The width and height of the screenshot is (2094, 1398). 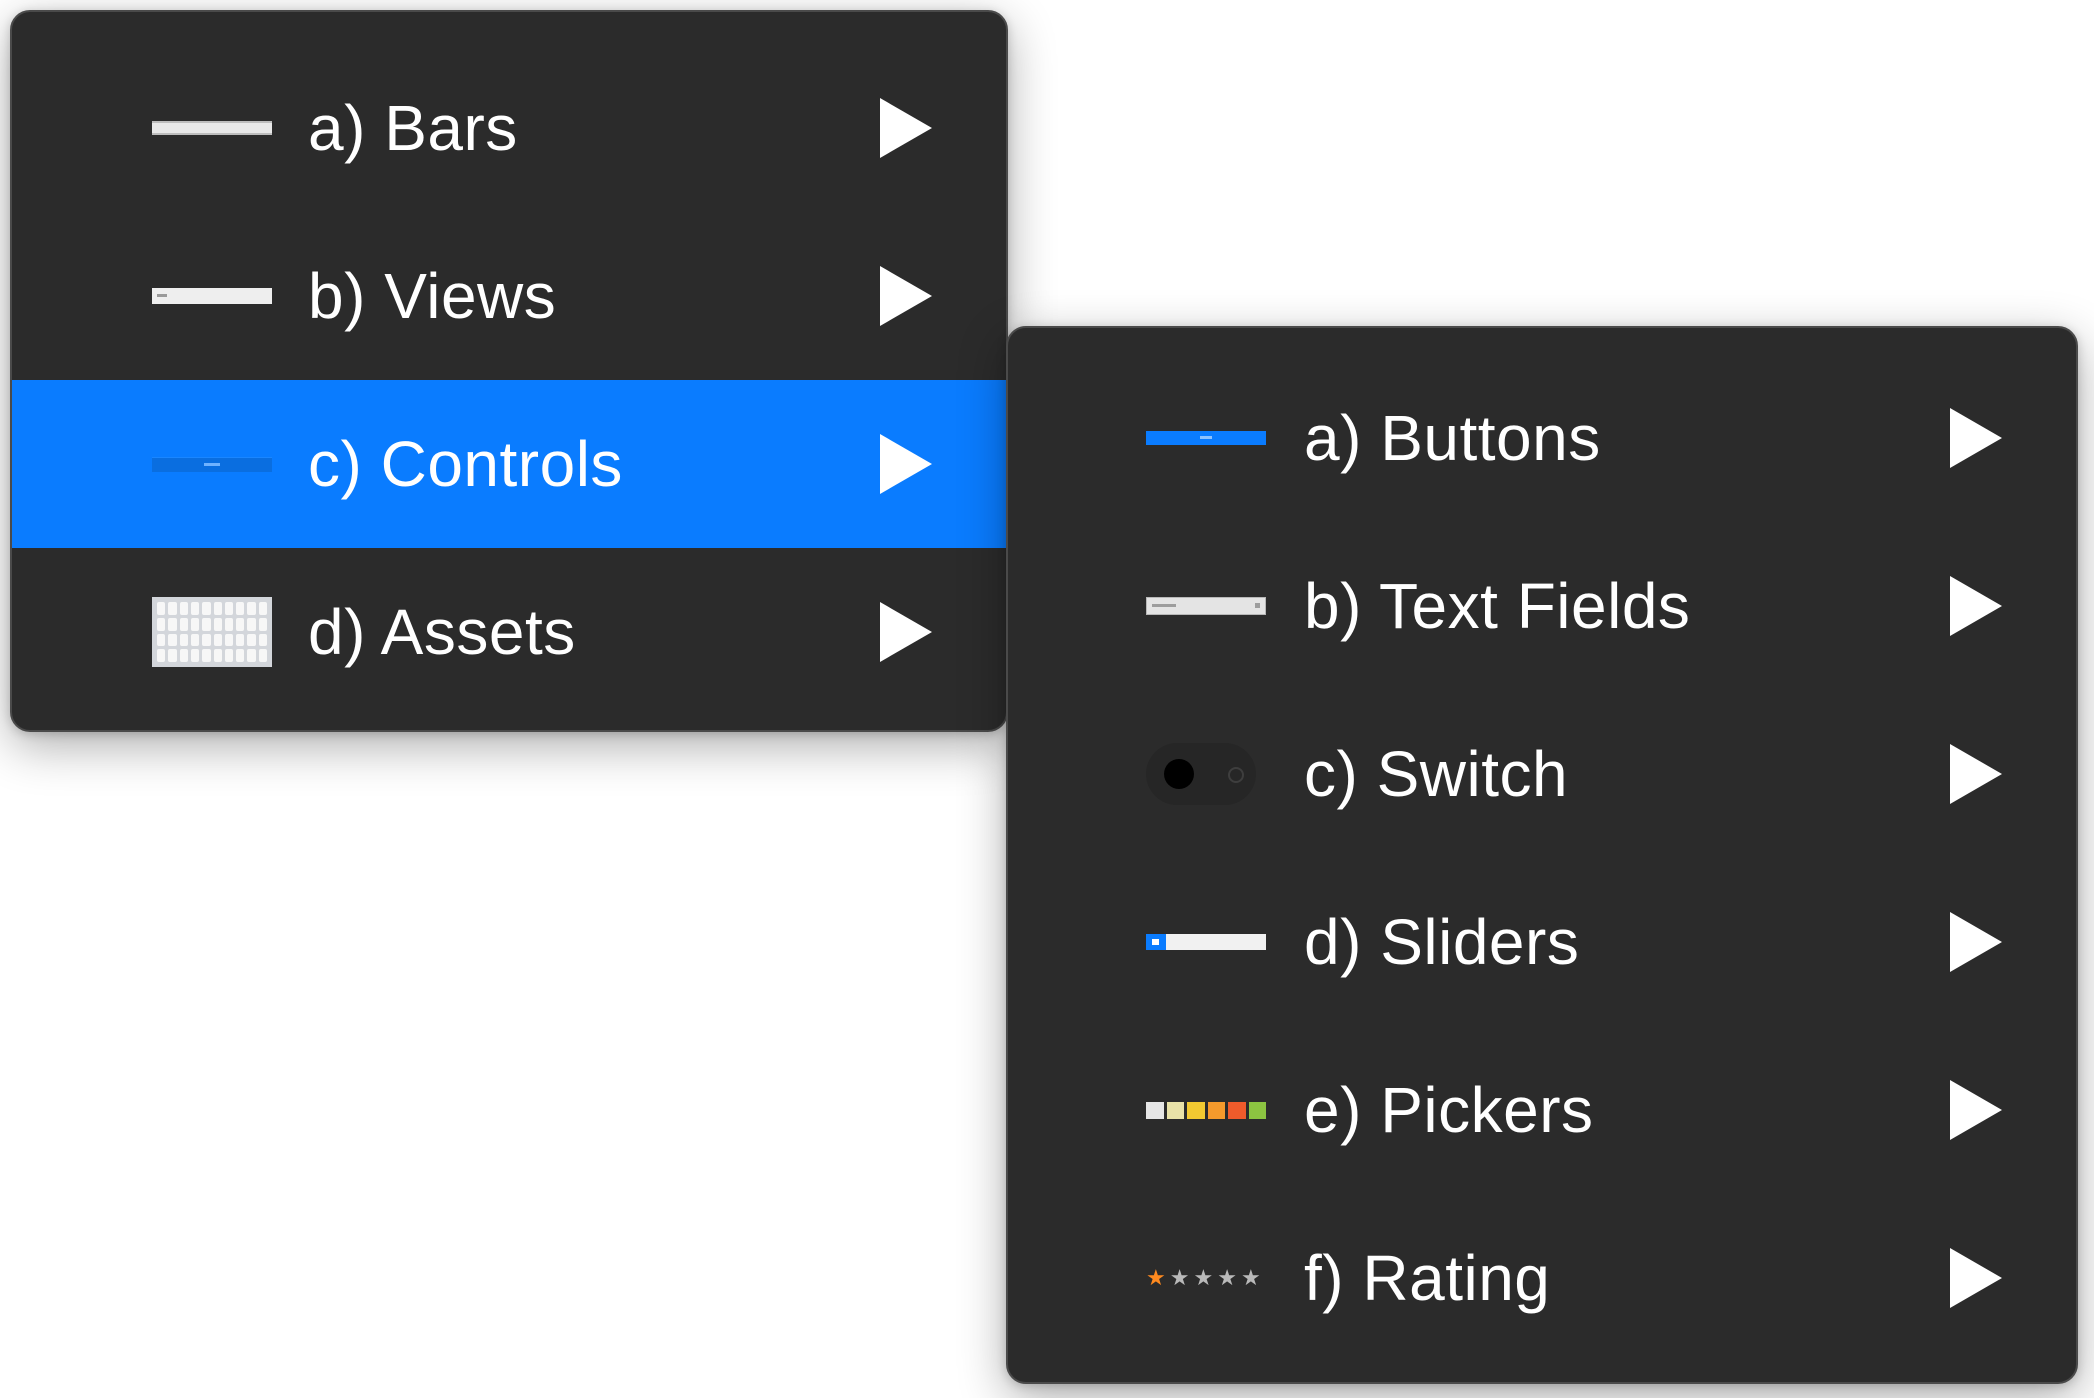 I want to click on menu-item-views: b) Views, so click(x=509, y=296).